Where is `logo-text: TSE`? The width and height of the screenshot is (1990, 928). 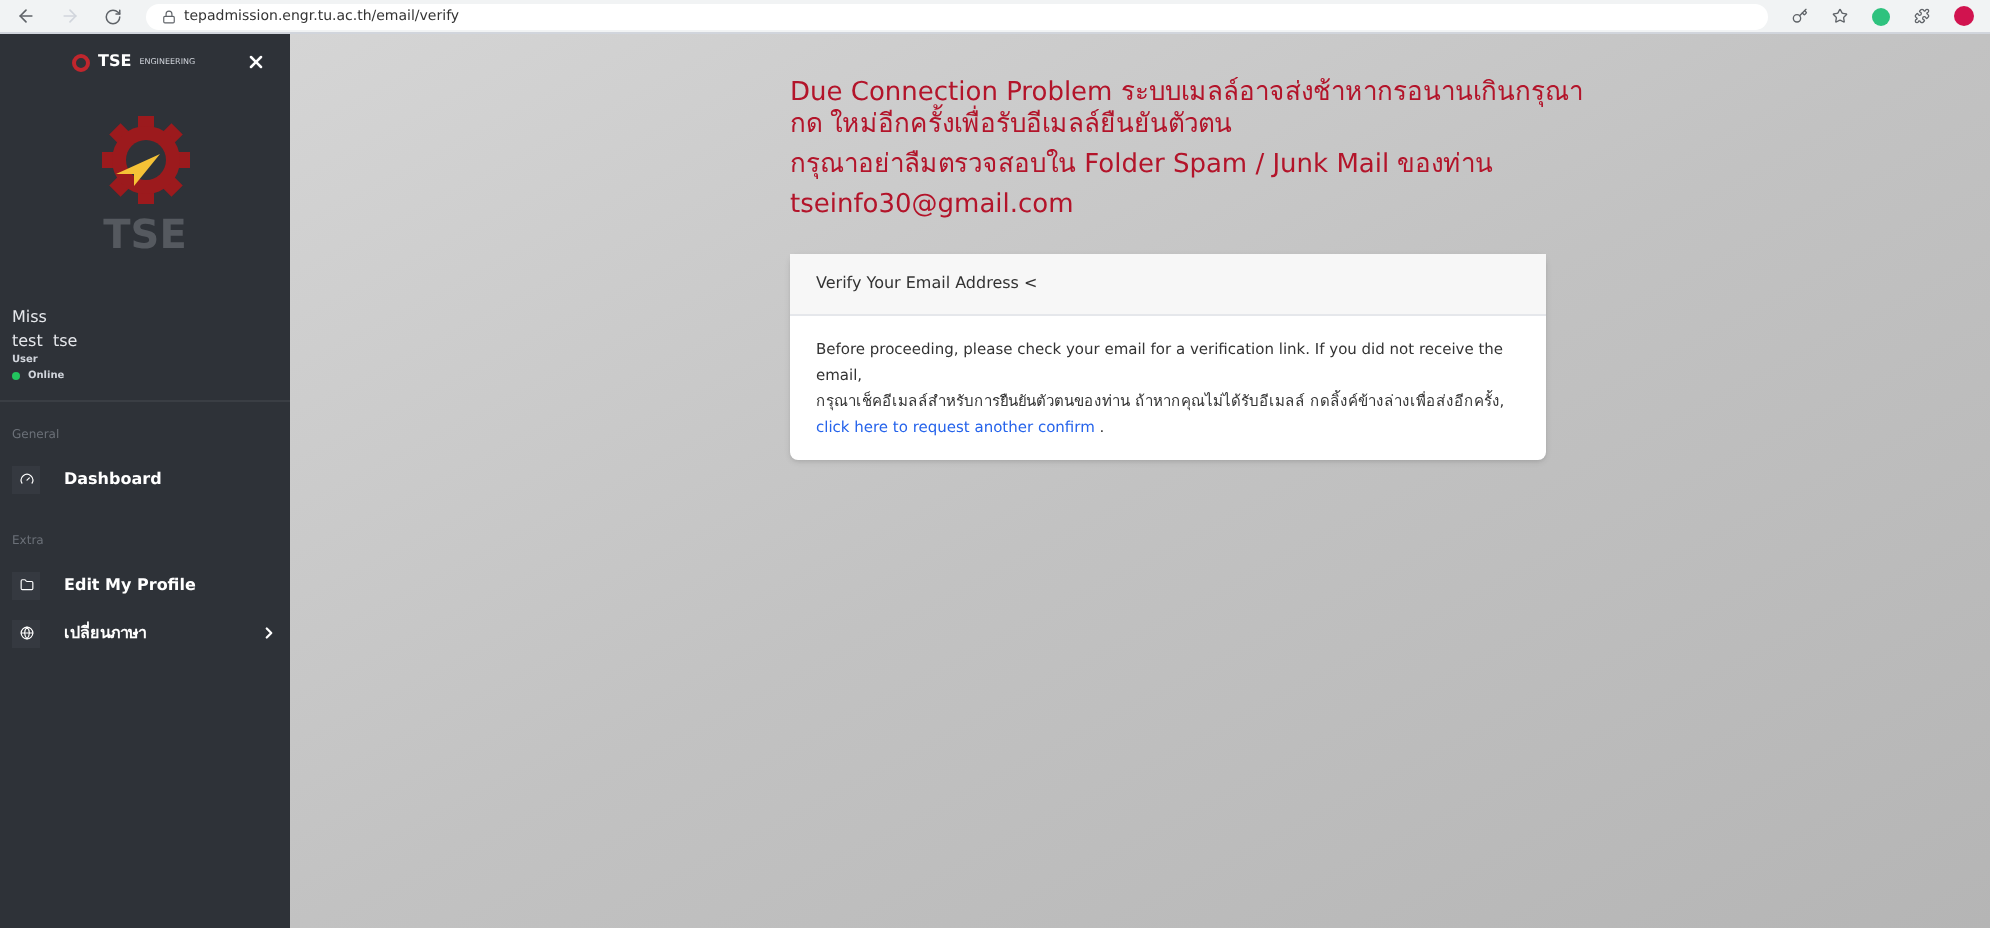 logo-text: TSE is located at coordinates (115, 62).